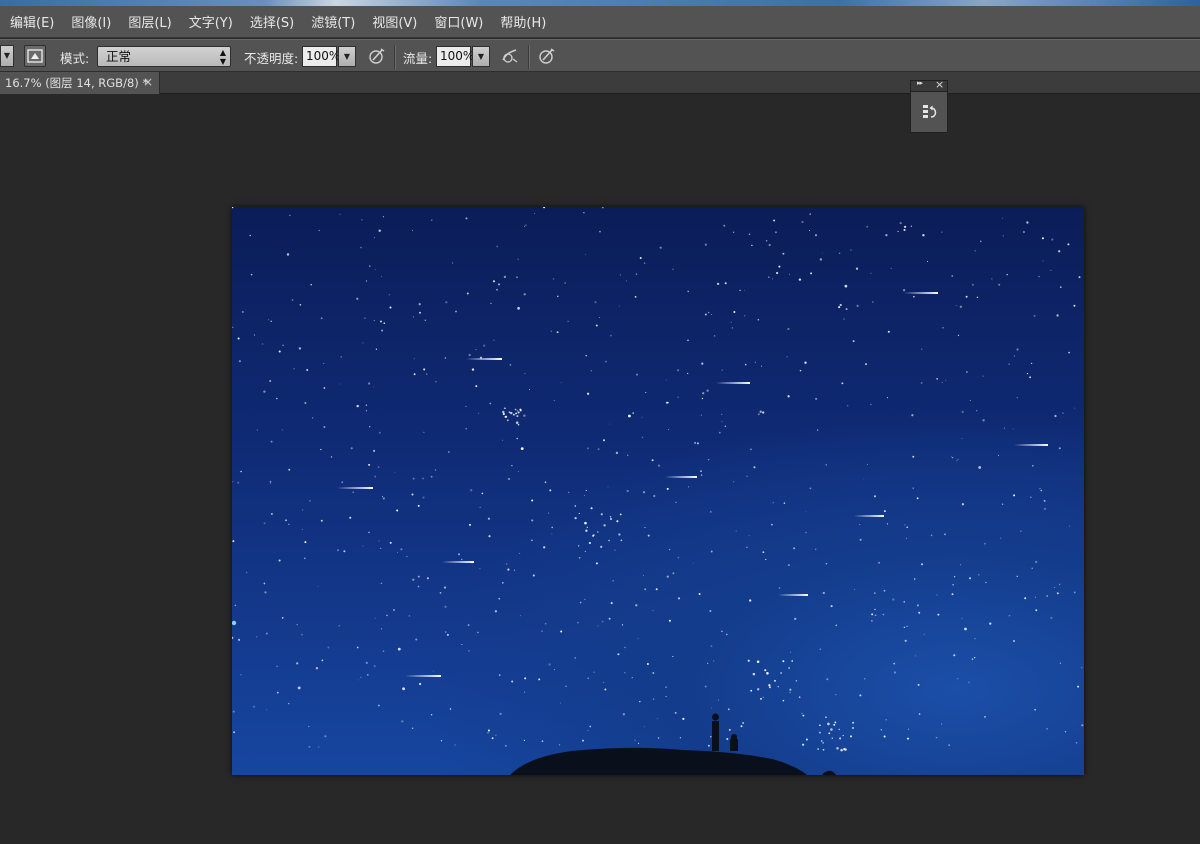  Describe the element at coordinates (455, 56) in the screenshot. I see `flow-input: 100%` at that location.